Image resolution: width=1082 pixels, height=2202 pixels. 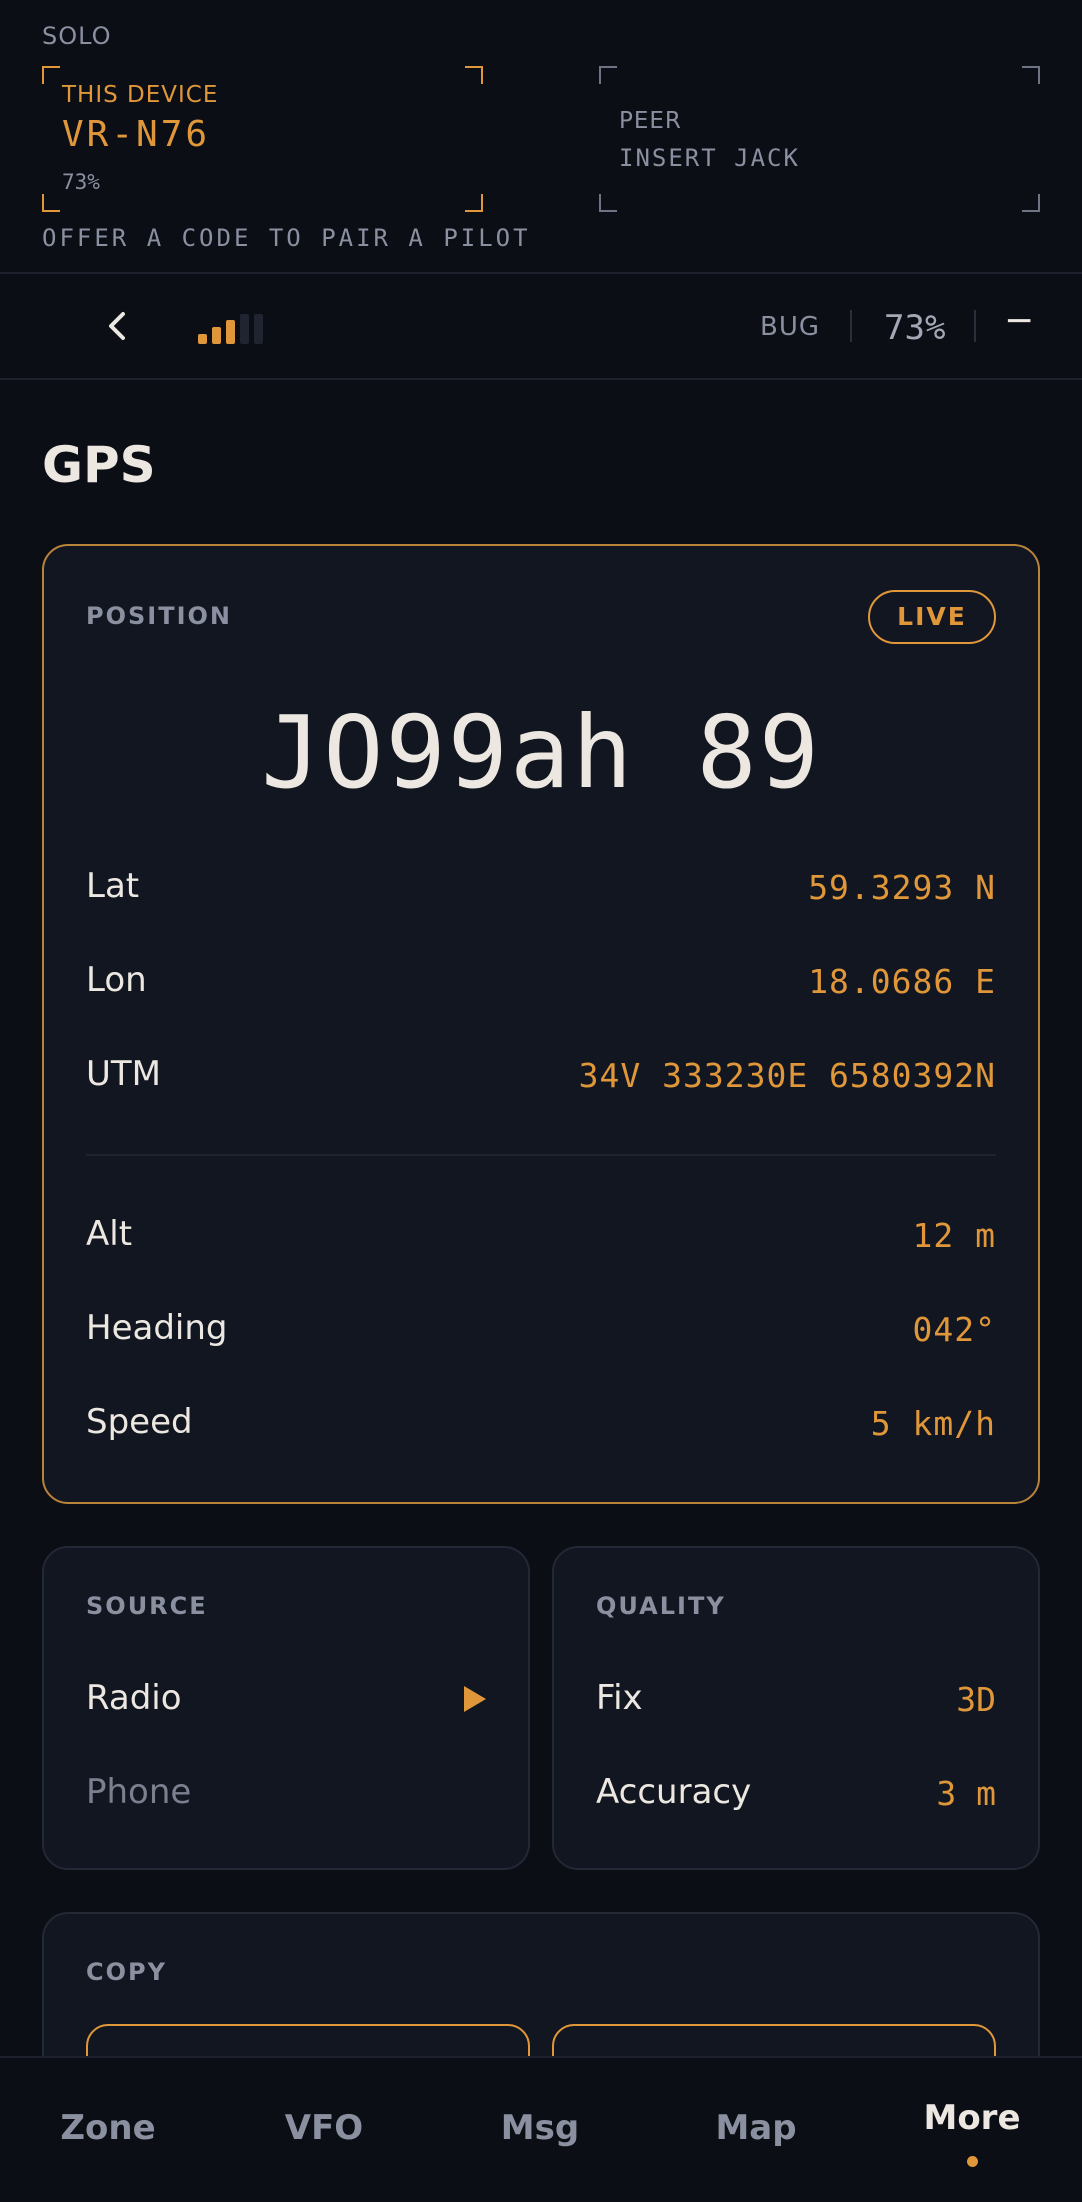 I want to click on chevron-left-icon, so click(x=118, y=326).